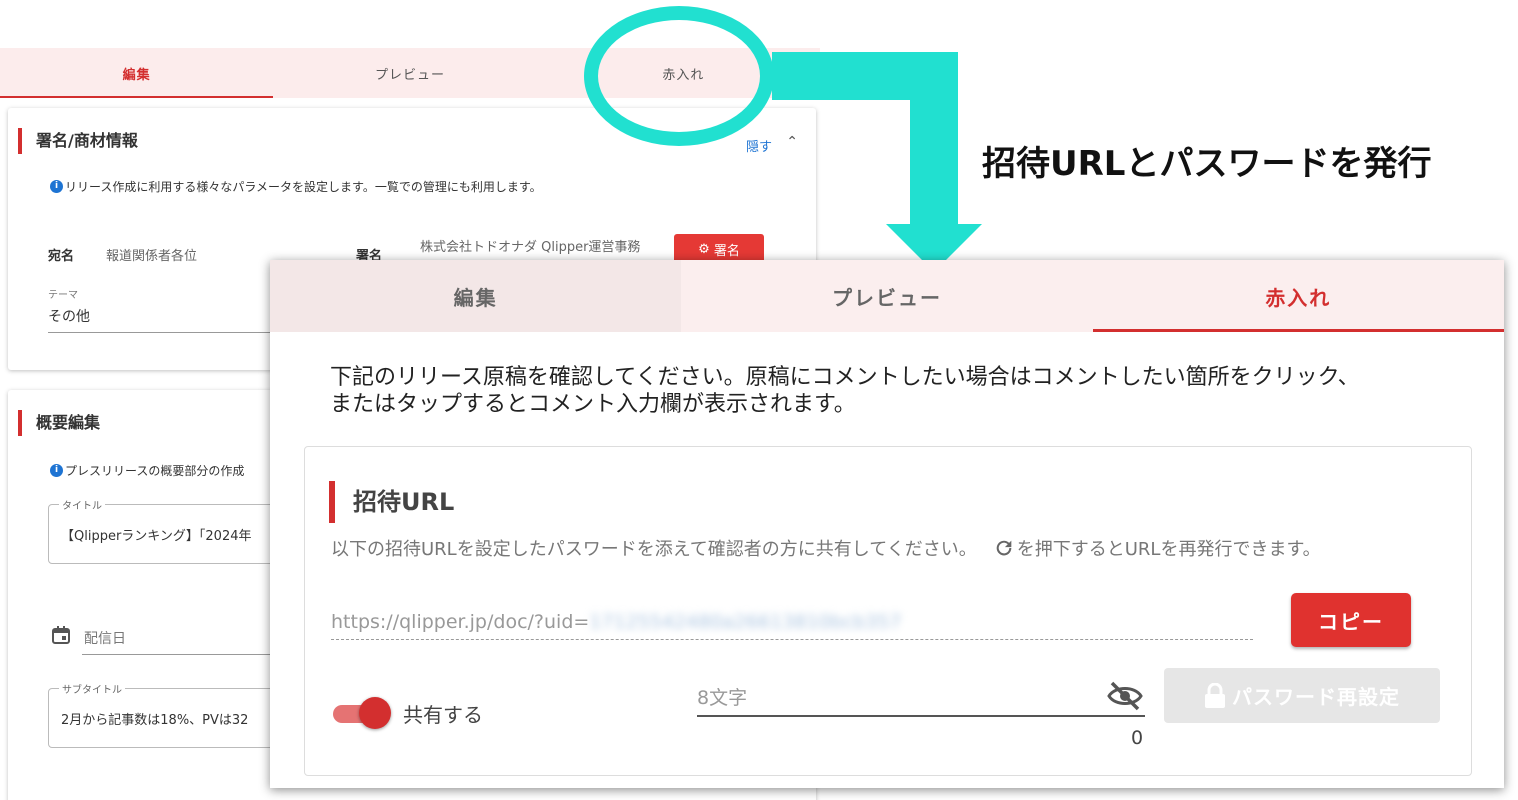 Image resolution: width=1518 pixels, height=800 pixels. What do you see at coordinates (1298, 296) in the screenshot?
I see `tab-redline: 赤入れ` at bounding box center [1298, 296].